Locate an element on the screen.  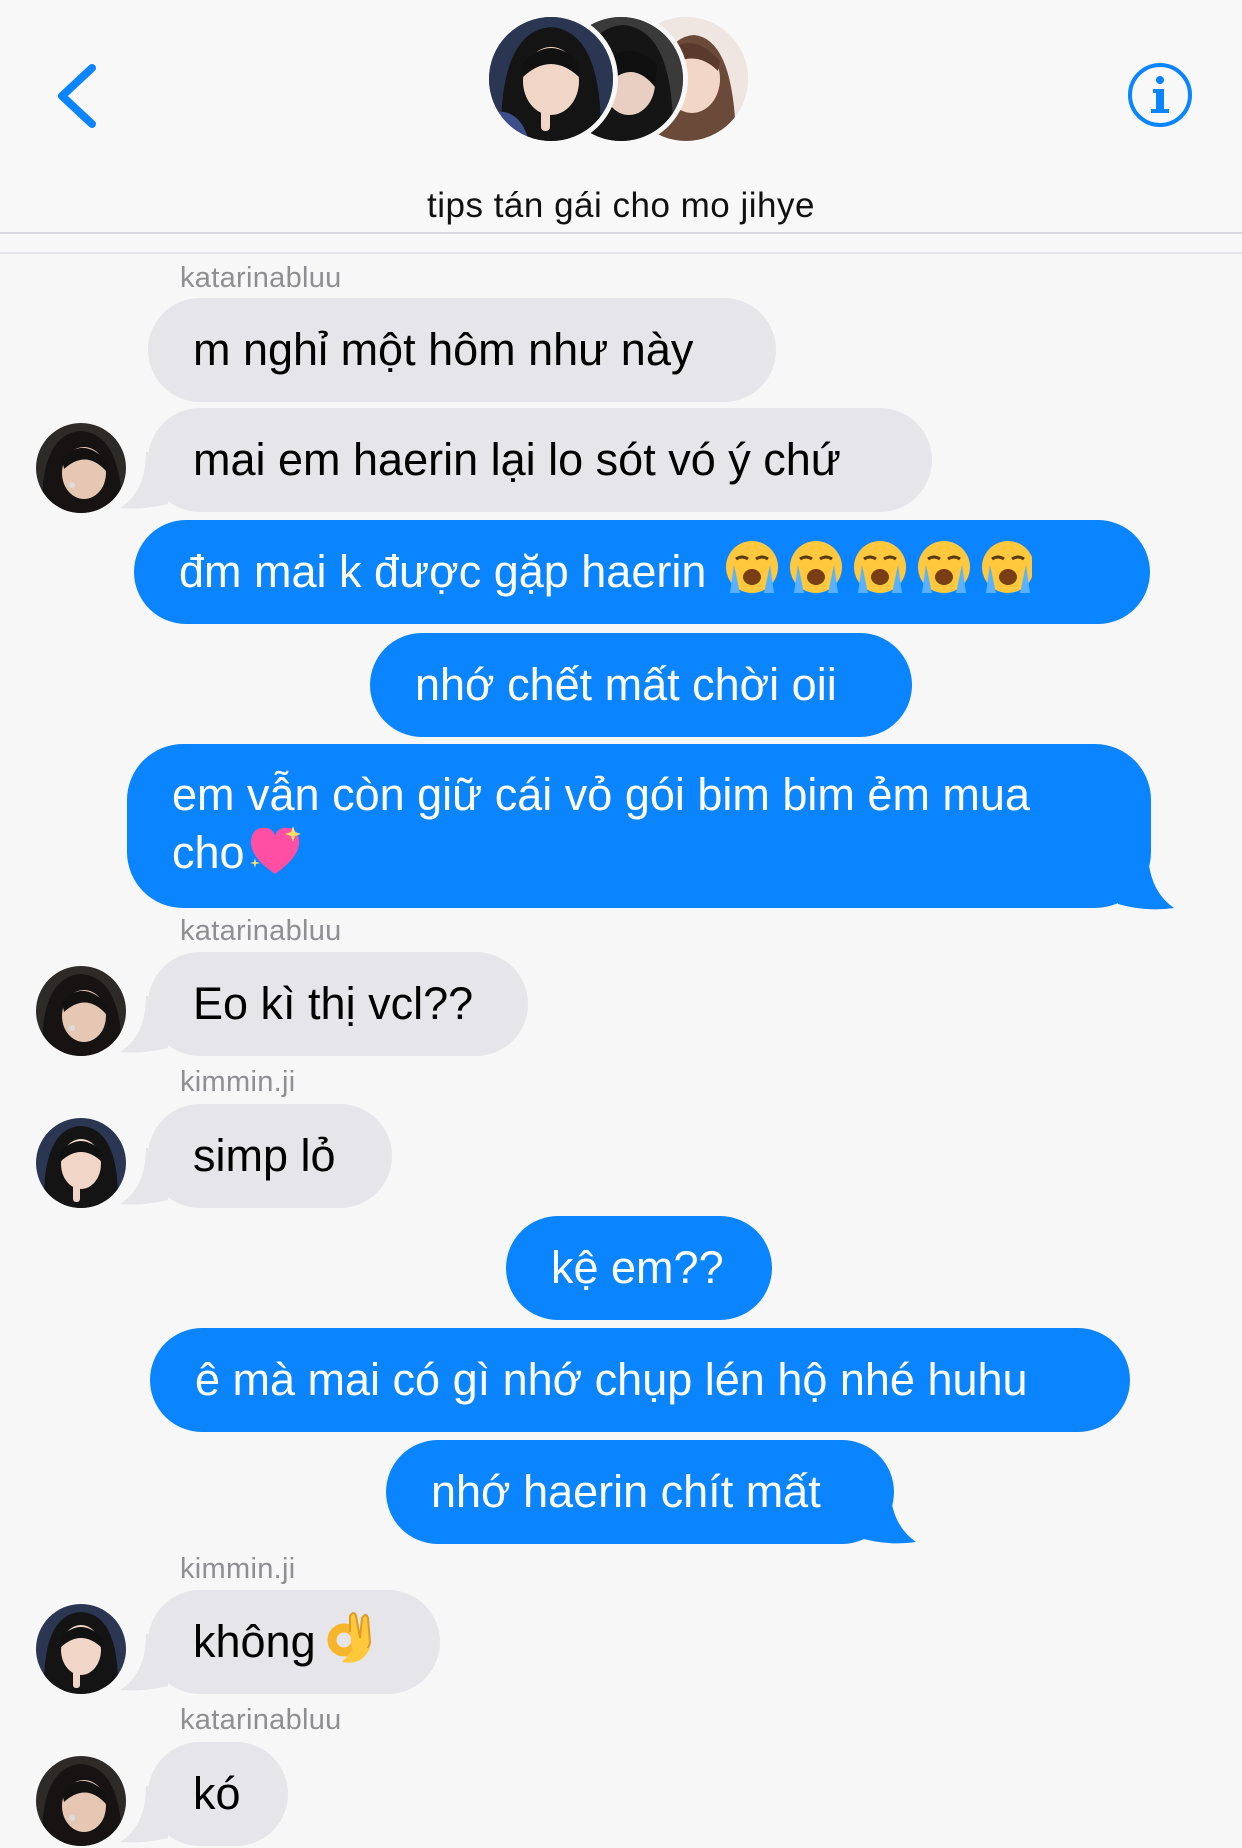
message-text: kệ em?? is located at coordinates (637, 1267).